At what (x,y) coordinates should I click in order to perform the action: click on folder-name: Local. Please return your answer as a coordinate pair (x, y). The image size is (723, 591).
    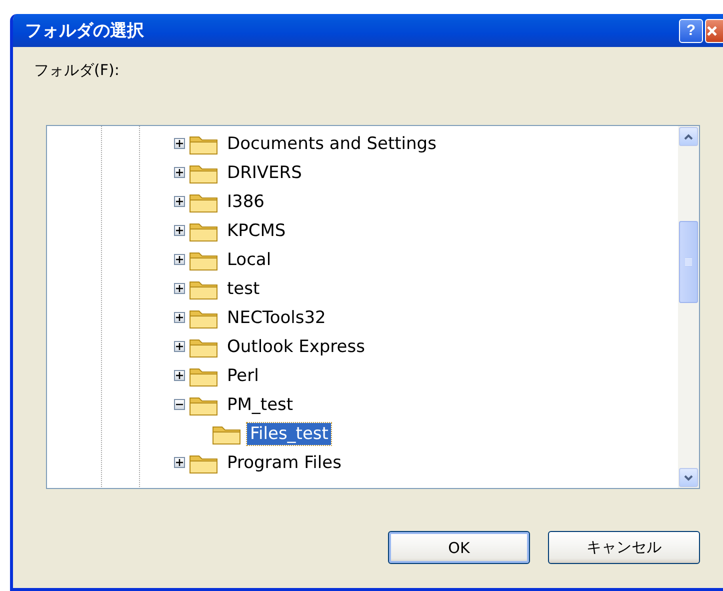
    Looking at the image, I should click on (249, 259).